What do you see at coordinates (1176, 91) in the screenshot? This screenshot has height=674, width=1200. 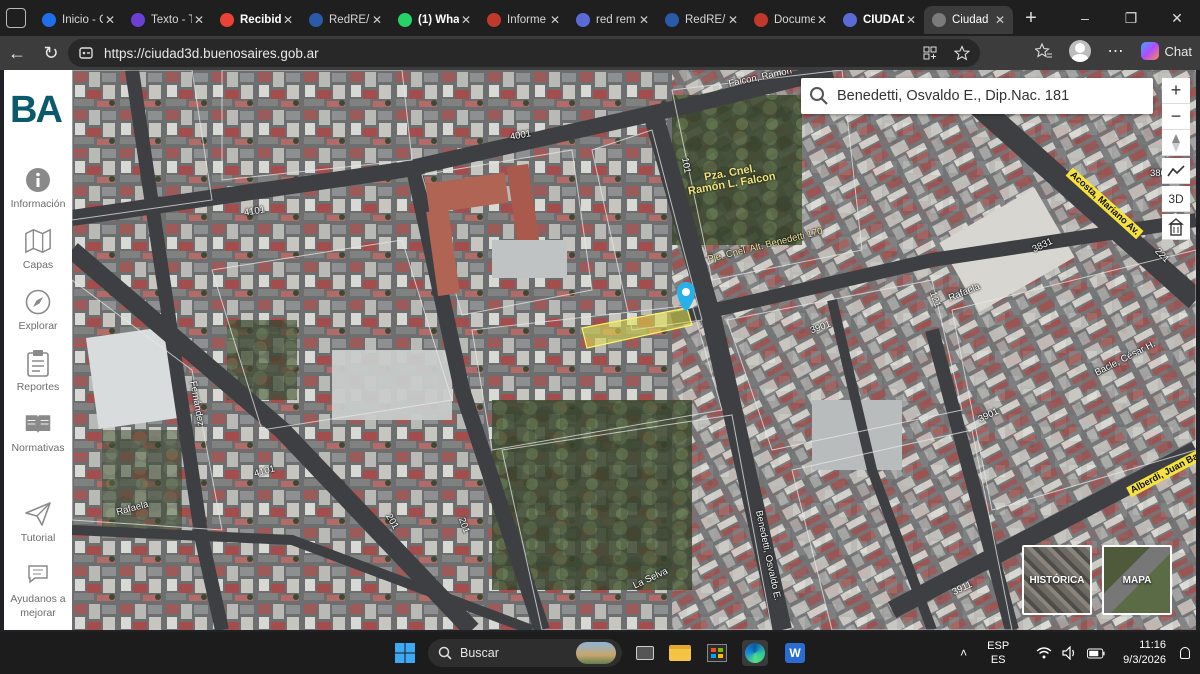 I see `zoom-in-button: +` at bounding box center [1176, 91].